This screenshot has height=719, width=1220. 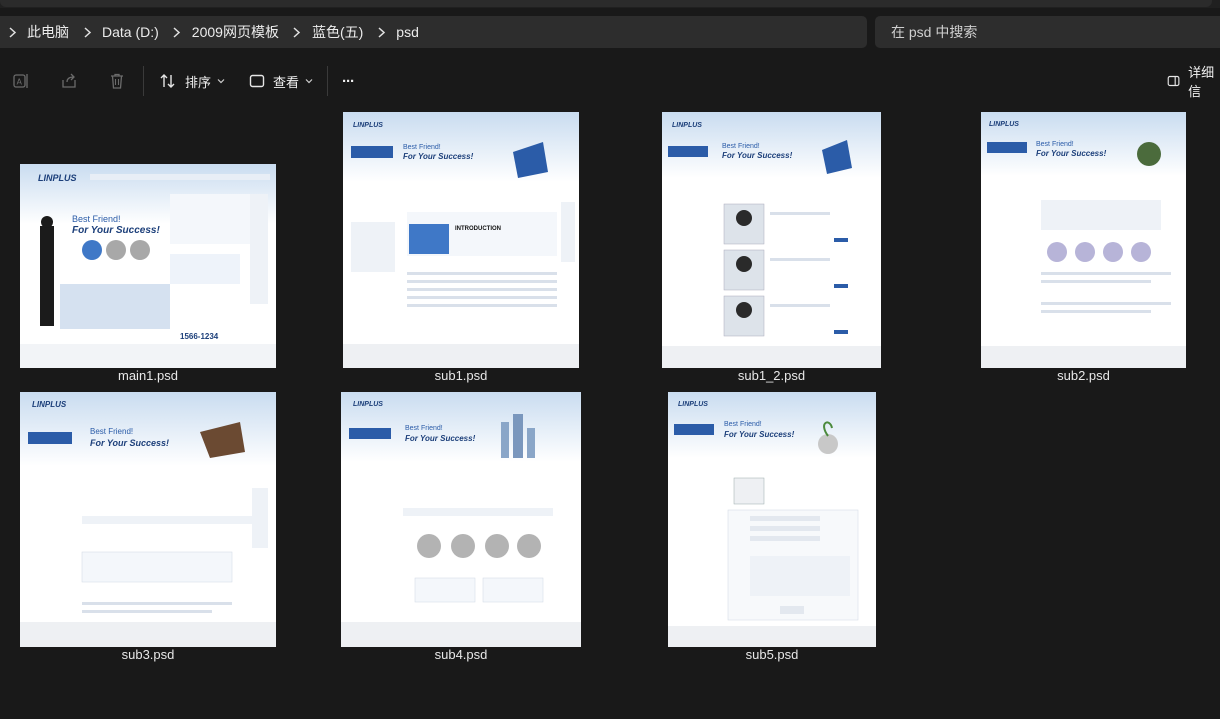 I want to click on share-icon, so click(x=69, y=81).